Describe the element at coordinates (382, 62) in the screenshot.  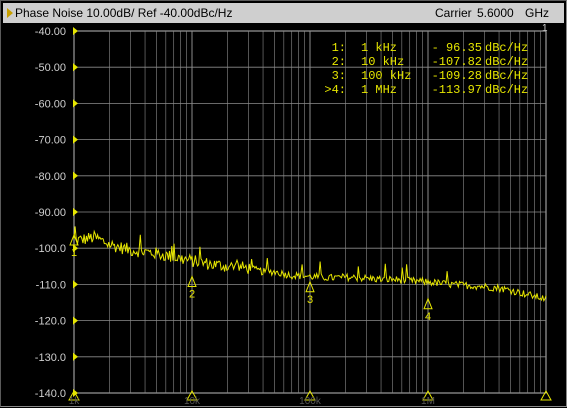
I see `marker-readout-freq: 10 kHz` at that location.